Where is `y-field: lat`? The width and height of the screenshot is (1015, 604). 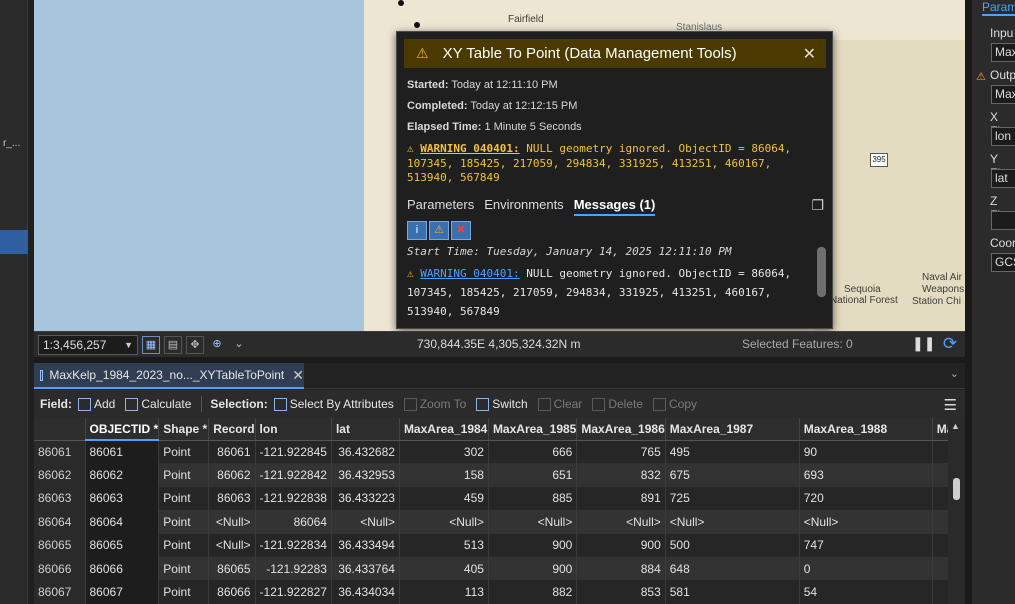
y-field: lat is located at coordinates (1003, 178).